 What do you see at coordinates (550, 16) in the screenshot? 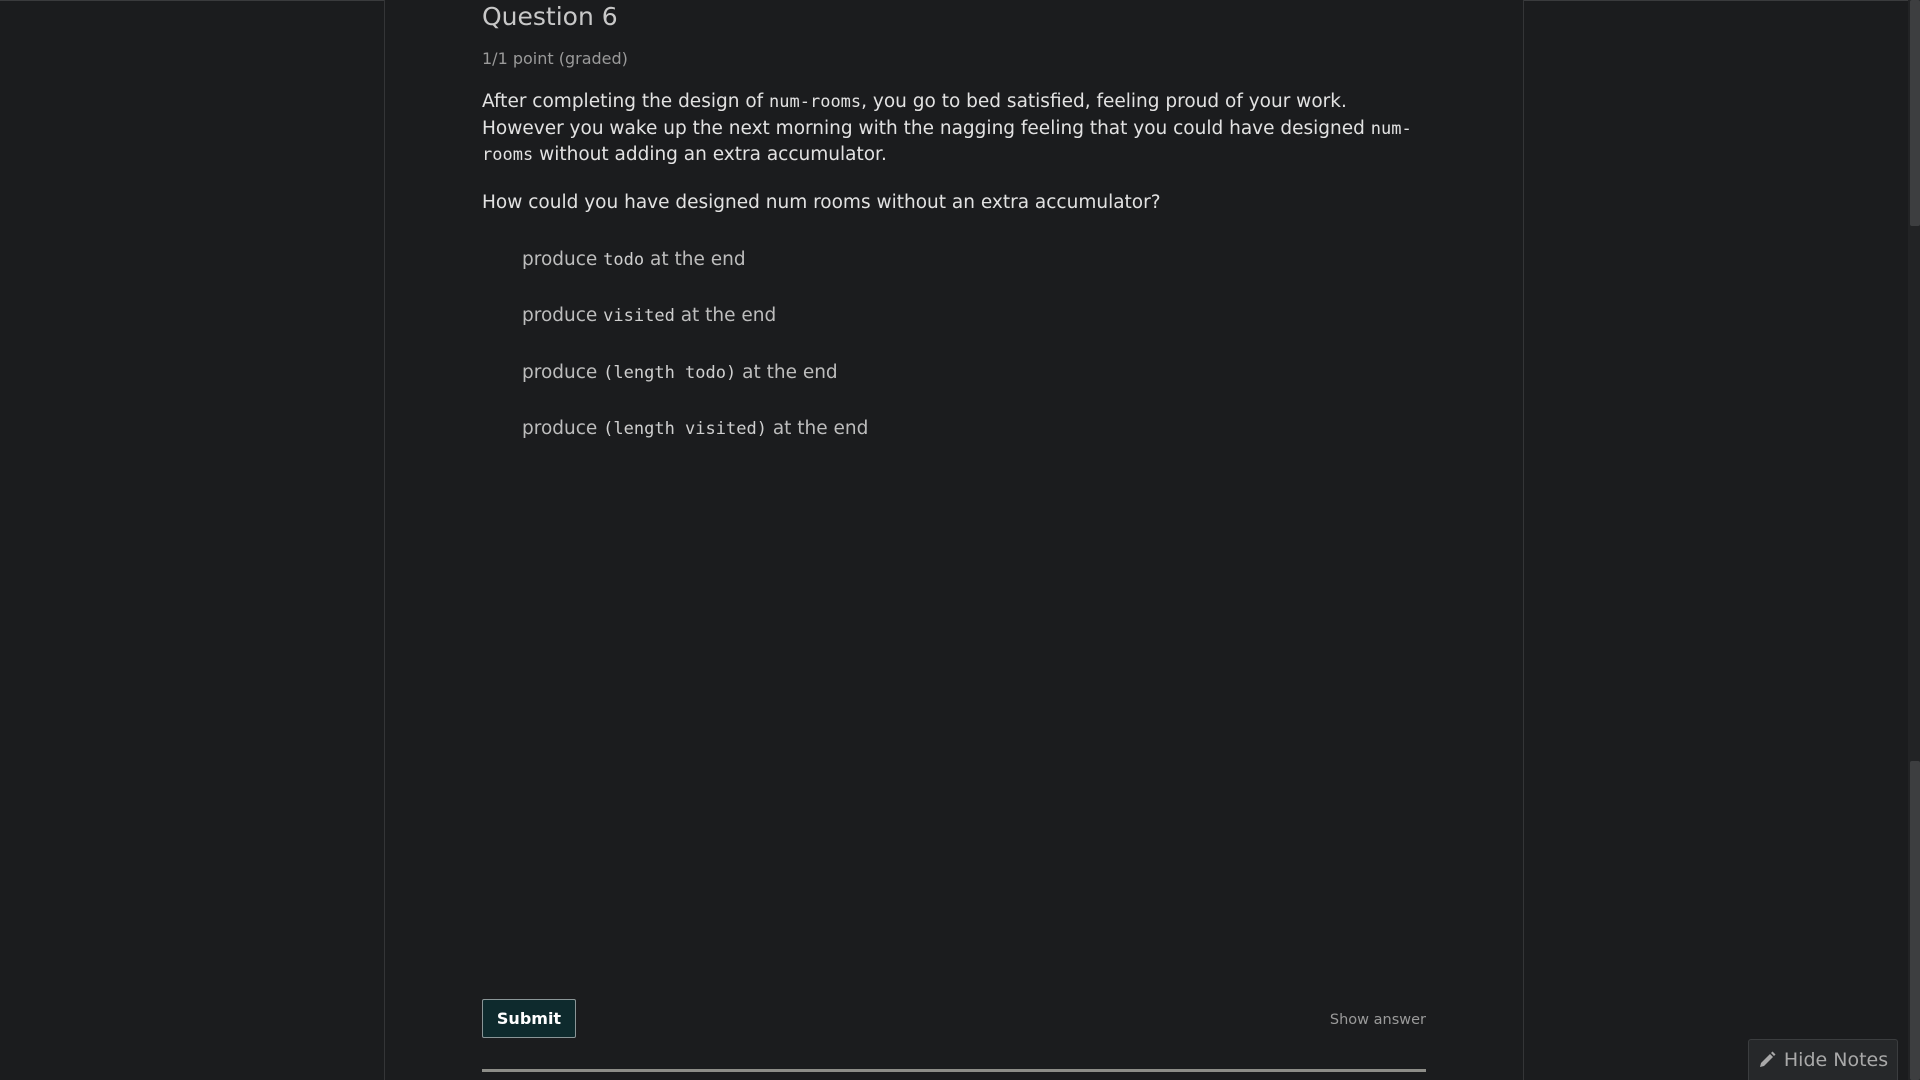
I see `question-title: Question 6` at bounding box center [550, 16].